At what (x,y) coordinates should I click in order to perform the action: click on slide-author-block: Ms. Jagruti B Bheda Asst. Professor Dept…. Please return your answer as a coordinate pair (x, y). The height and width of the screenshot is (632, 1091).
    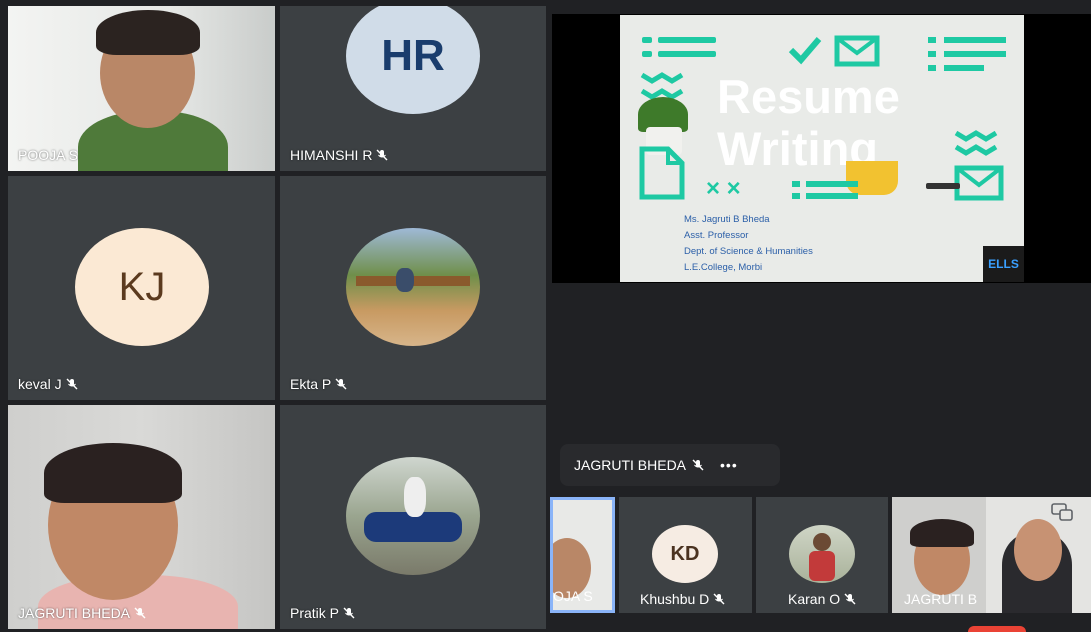
    Looking at the image, I should click on (748, 244).